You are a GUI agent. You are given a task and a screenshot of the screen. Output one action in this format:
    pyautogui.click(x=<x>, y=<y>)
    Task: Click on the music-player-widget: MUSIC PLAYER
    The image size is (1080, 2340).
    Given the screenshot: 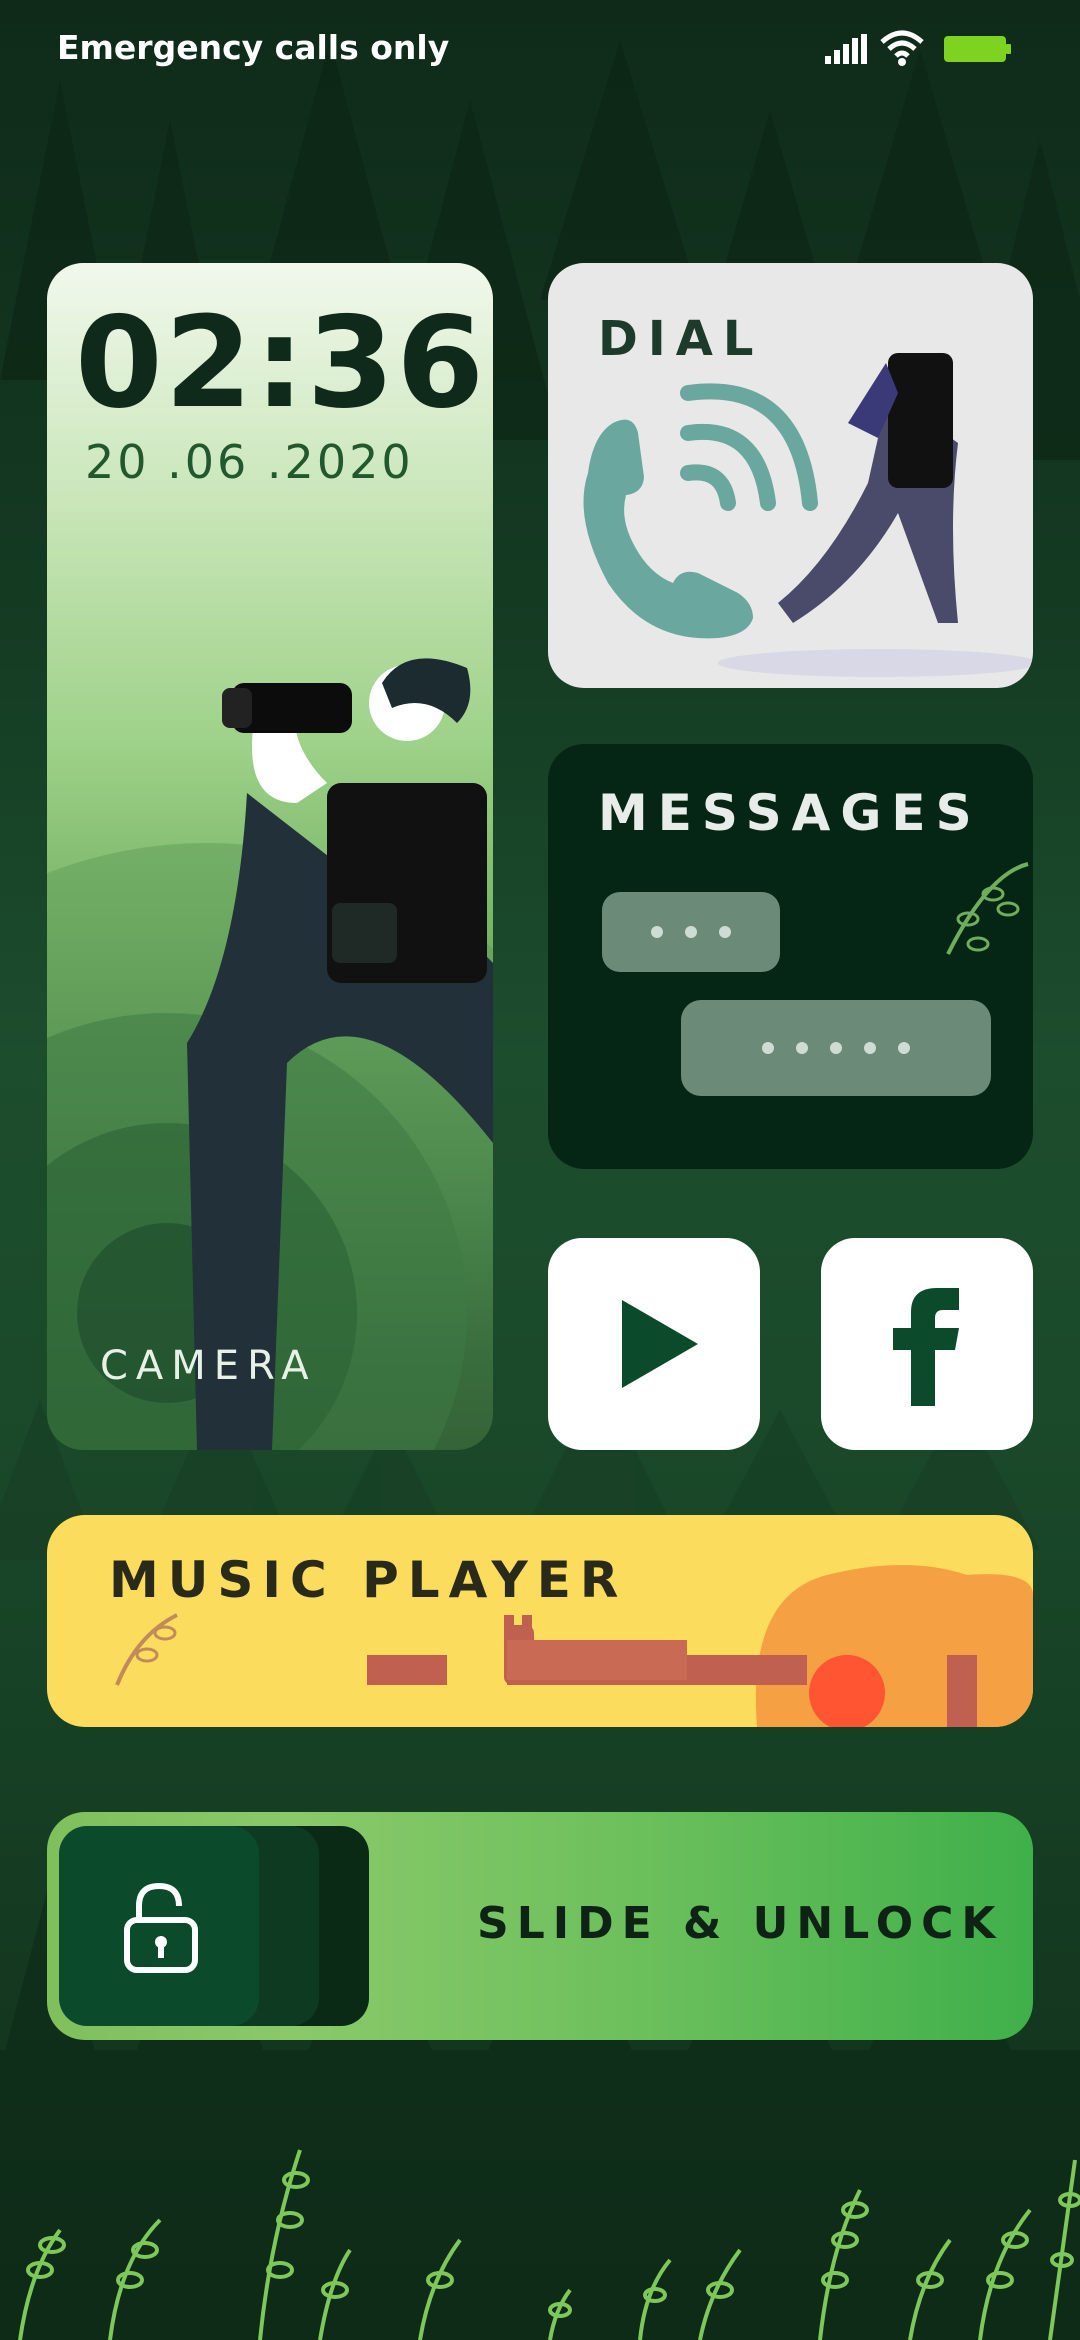 What is the action you would take?
    pyautogui.click(x=540, y=1621)
    